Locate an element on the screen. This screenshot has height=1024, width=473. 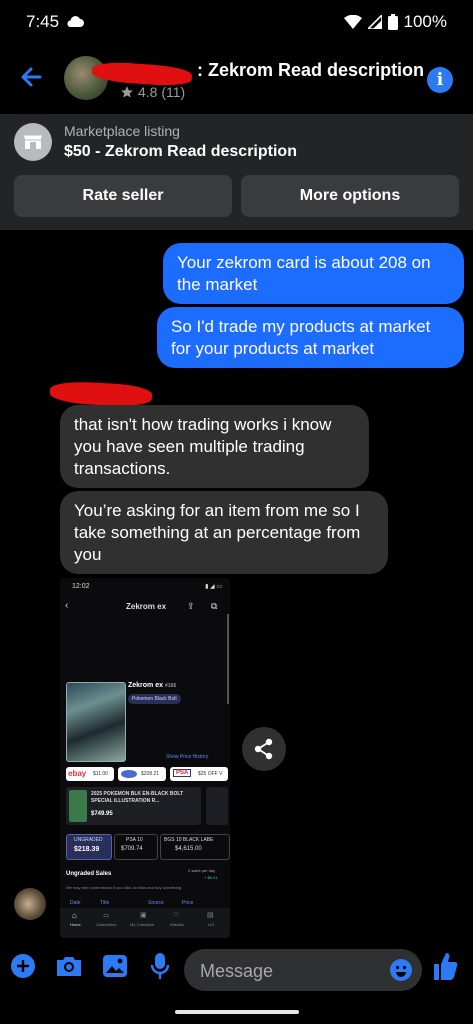
shot-status-icons: ▮ ◢ ▭ is located at coordinates (213, 587).